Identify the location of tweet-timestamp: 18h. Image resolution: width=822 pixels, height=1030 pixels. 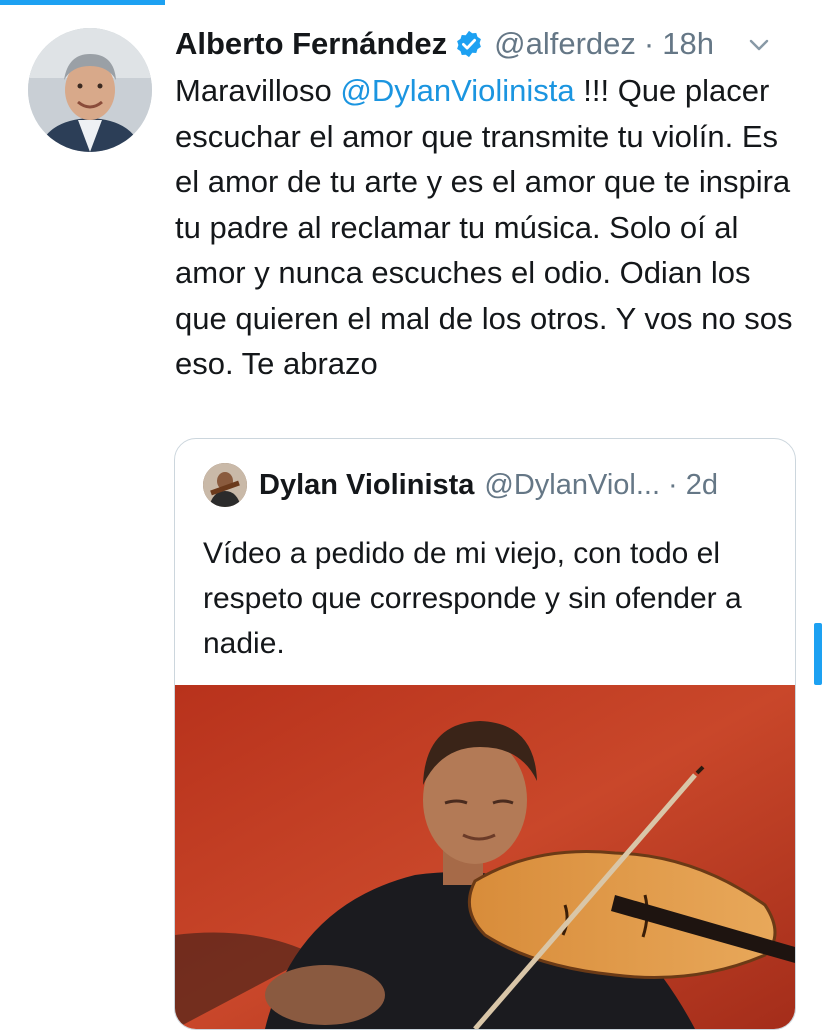
(688, 44).